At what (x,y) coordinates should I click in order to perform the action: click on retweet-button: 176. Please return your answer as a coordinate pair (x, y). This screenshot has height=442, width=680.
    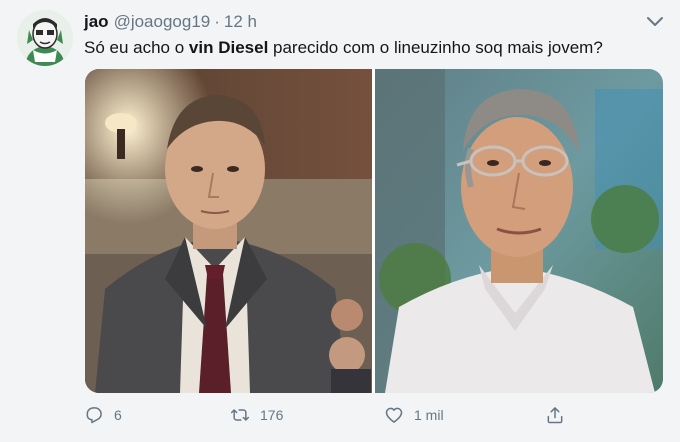
    Looking at the image, I should click on (256, 415).